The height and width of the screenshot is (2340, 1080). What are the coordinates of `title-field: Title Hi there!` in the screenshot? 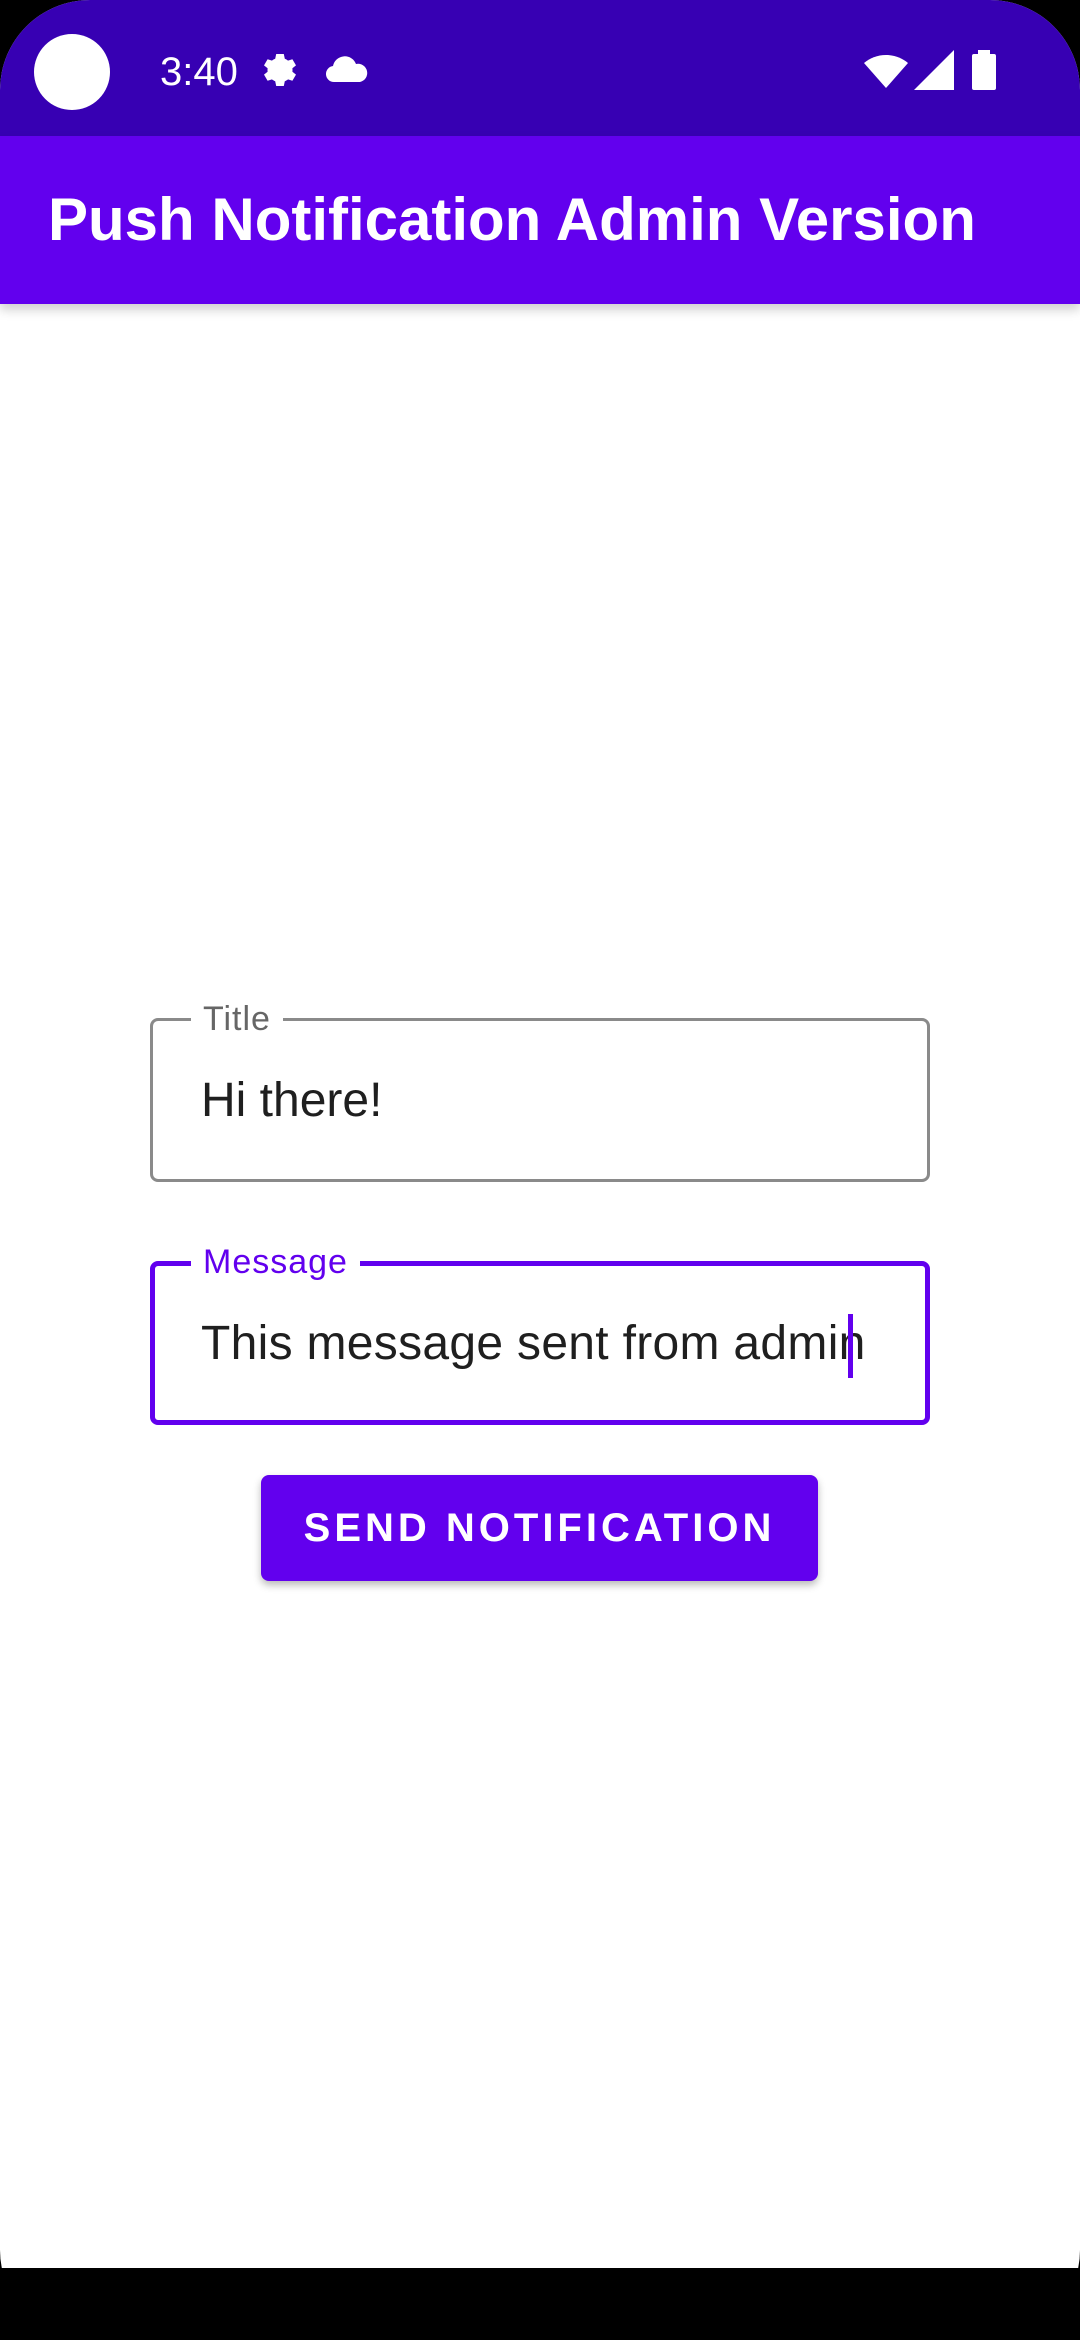 It's located at (540, 1089).